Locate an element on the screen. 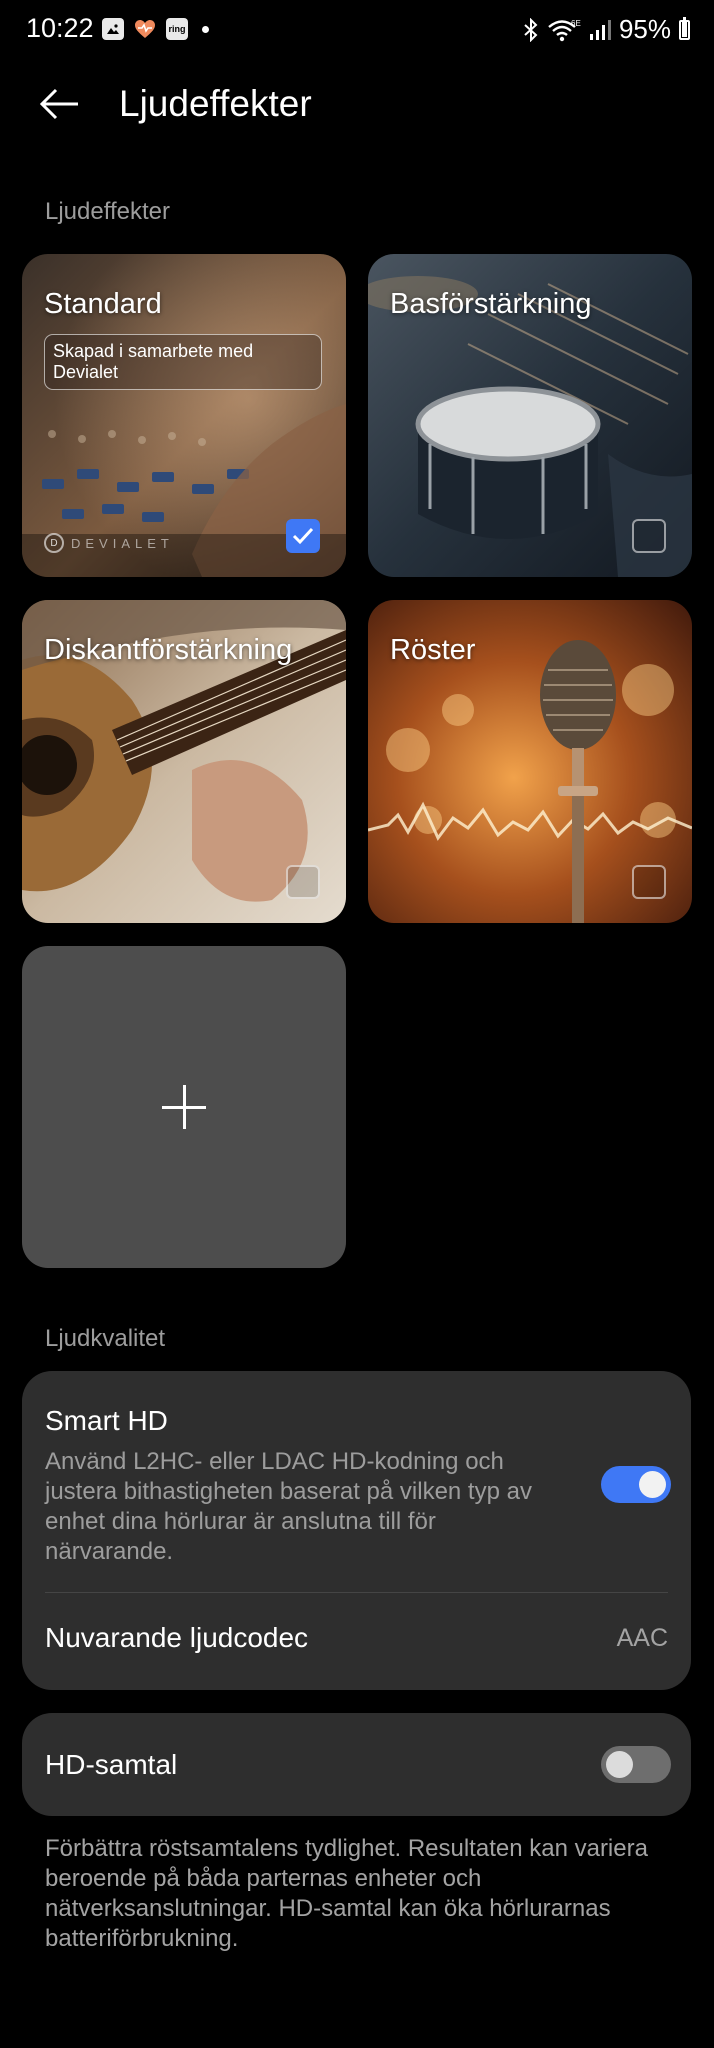  hd-call-title: HD-samtal is located at coordinates (111, 1764).